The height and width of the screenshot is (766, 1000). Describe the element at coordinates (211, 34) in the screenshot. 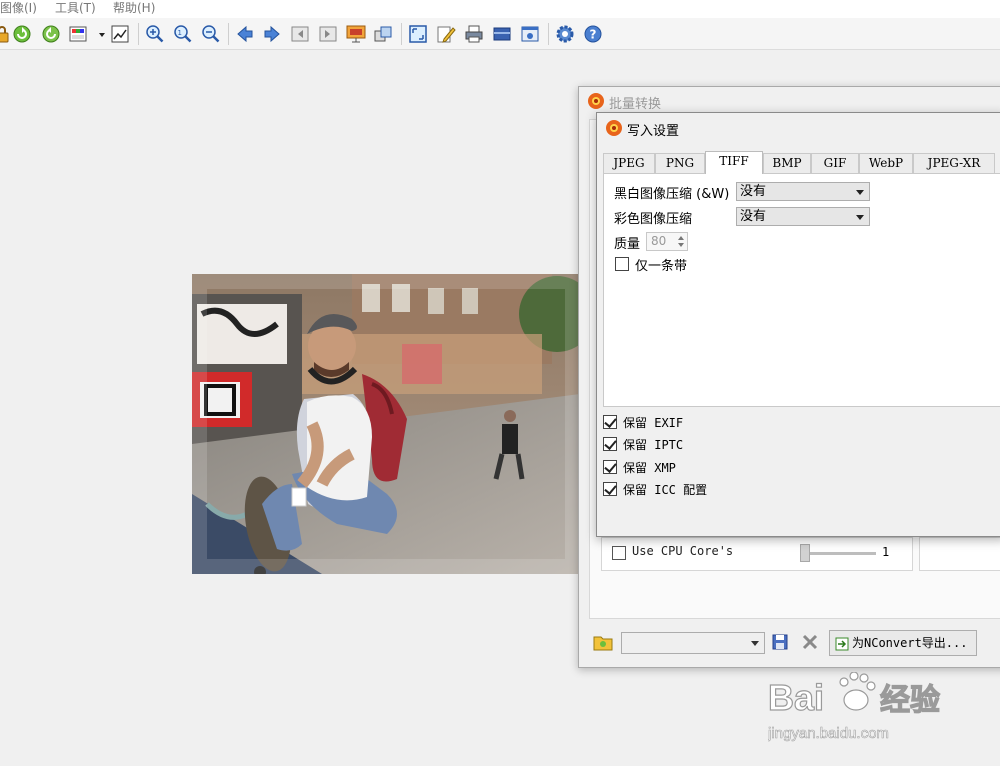

I see `zoom-out-icon` at that location.